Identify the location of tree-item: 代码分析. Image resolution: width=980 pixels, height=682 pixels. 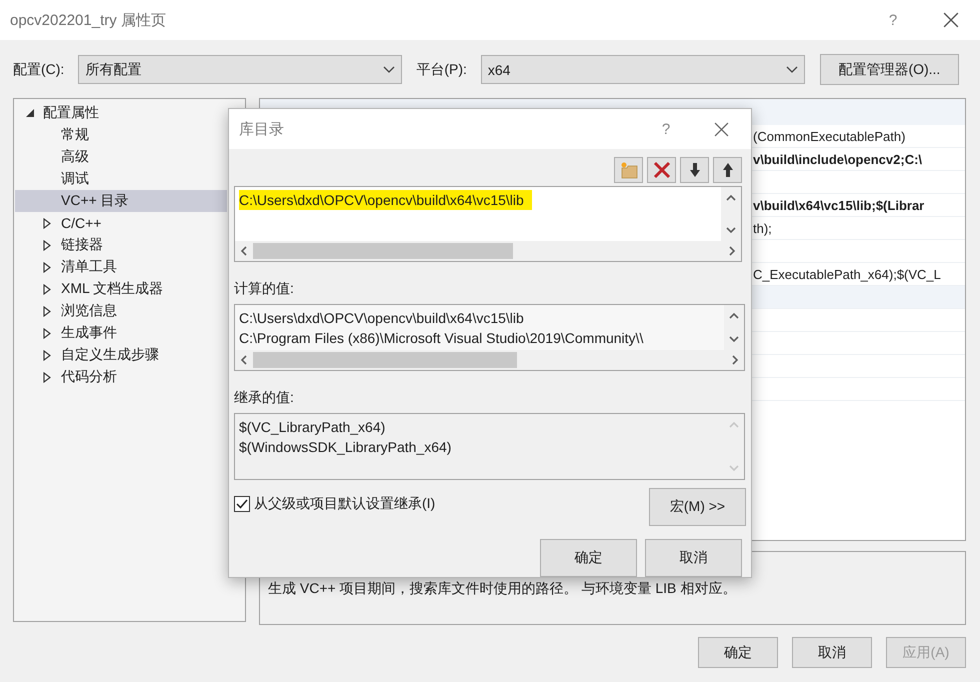
(121, 377).